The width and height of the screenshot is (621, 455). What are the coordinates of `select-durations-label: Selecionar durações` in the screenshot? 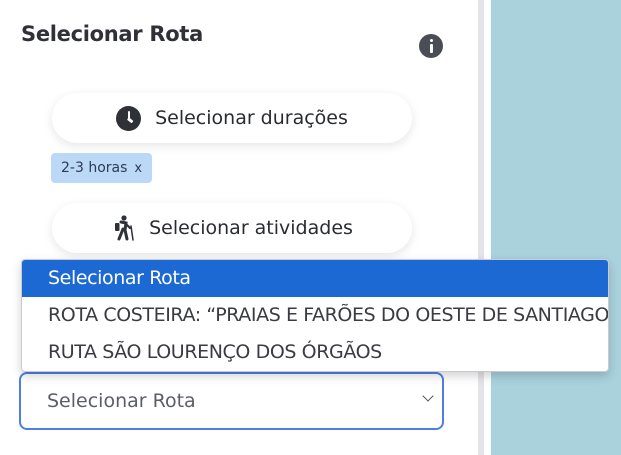 It's located at (251, 118).